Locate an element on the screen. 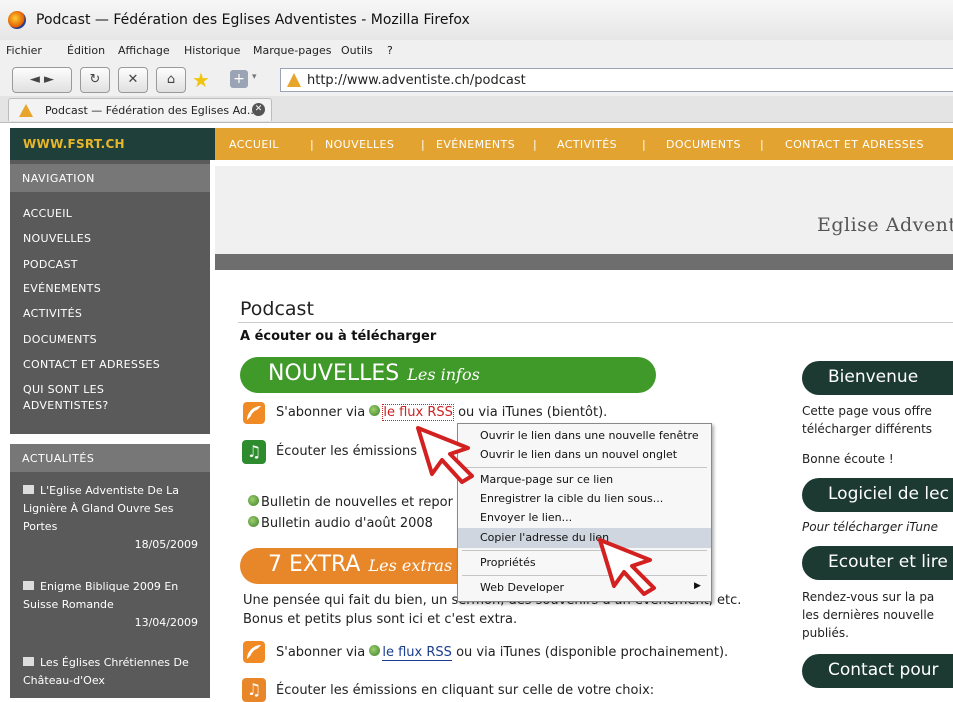 The width and height of the screenshot is (953, 702). reload-icon: ↻ is located at coordinates (95, 80).